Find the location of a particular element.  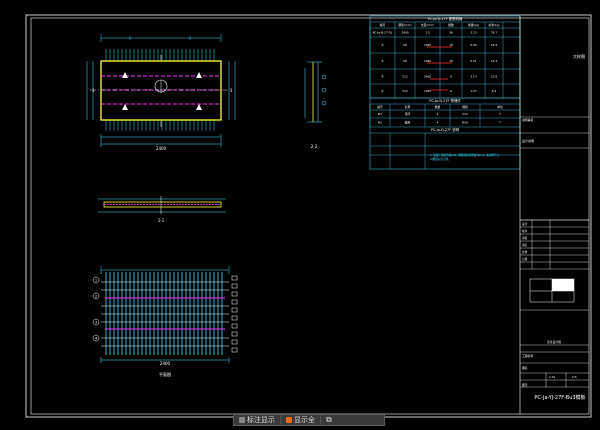

rebar-table-cell: 76.7 is located at coordinates (494, 33).